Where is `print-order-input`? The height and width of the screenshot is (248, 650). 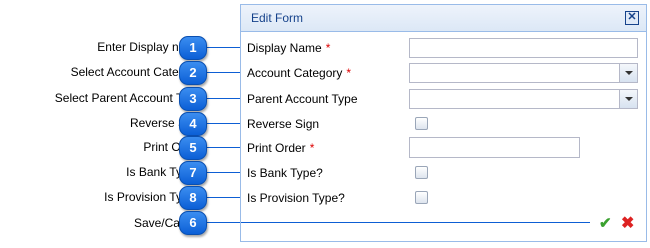
print-order-input is located at coordinates (494, 147).